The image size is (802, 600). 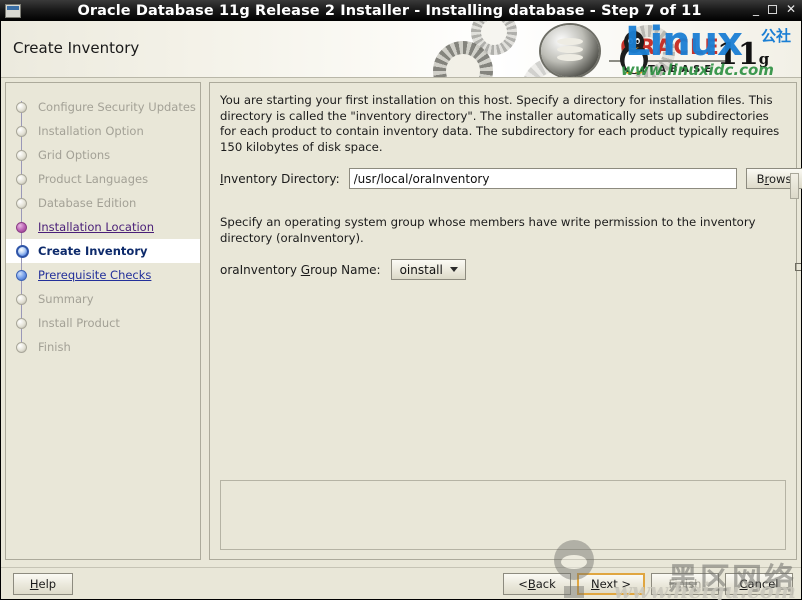 I want to click on group-name-row: oraInventory Group Name: oinstall, so click(x=502, y=269).